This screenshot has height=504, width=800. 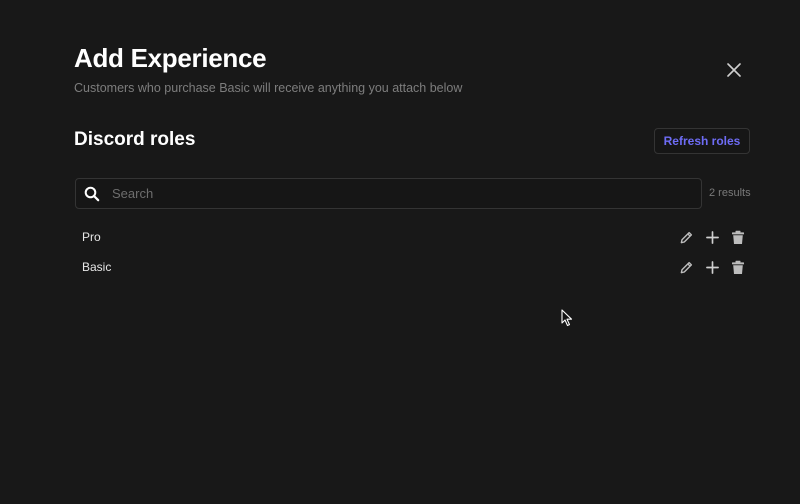 What do you see at coordinates (702, 141) in the screenshot?
I see `refresh-roles-button: Refresh roles` at bounding box center [702, 141].